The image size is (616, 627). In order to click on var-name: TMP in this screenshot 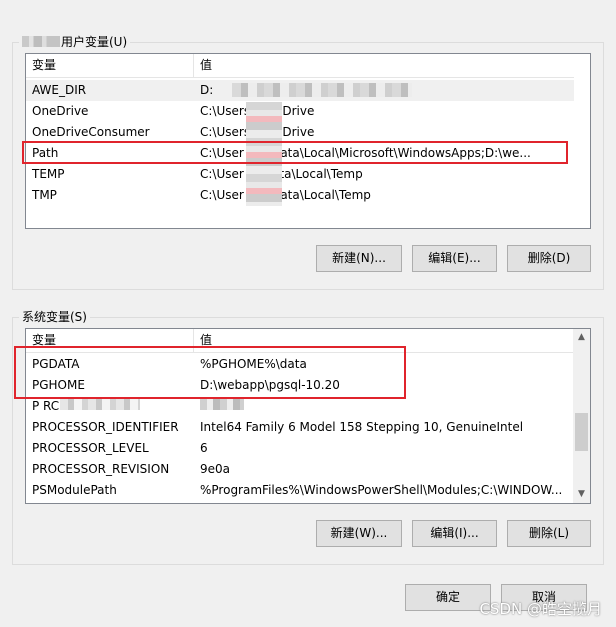, I will do `click(44, 195)`.